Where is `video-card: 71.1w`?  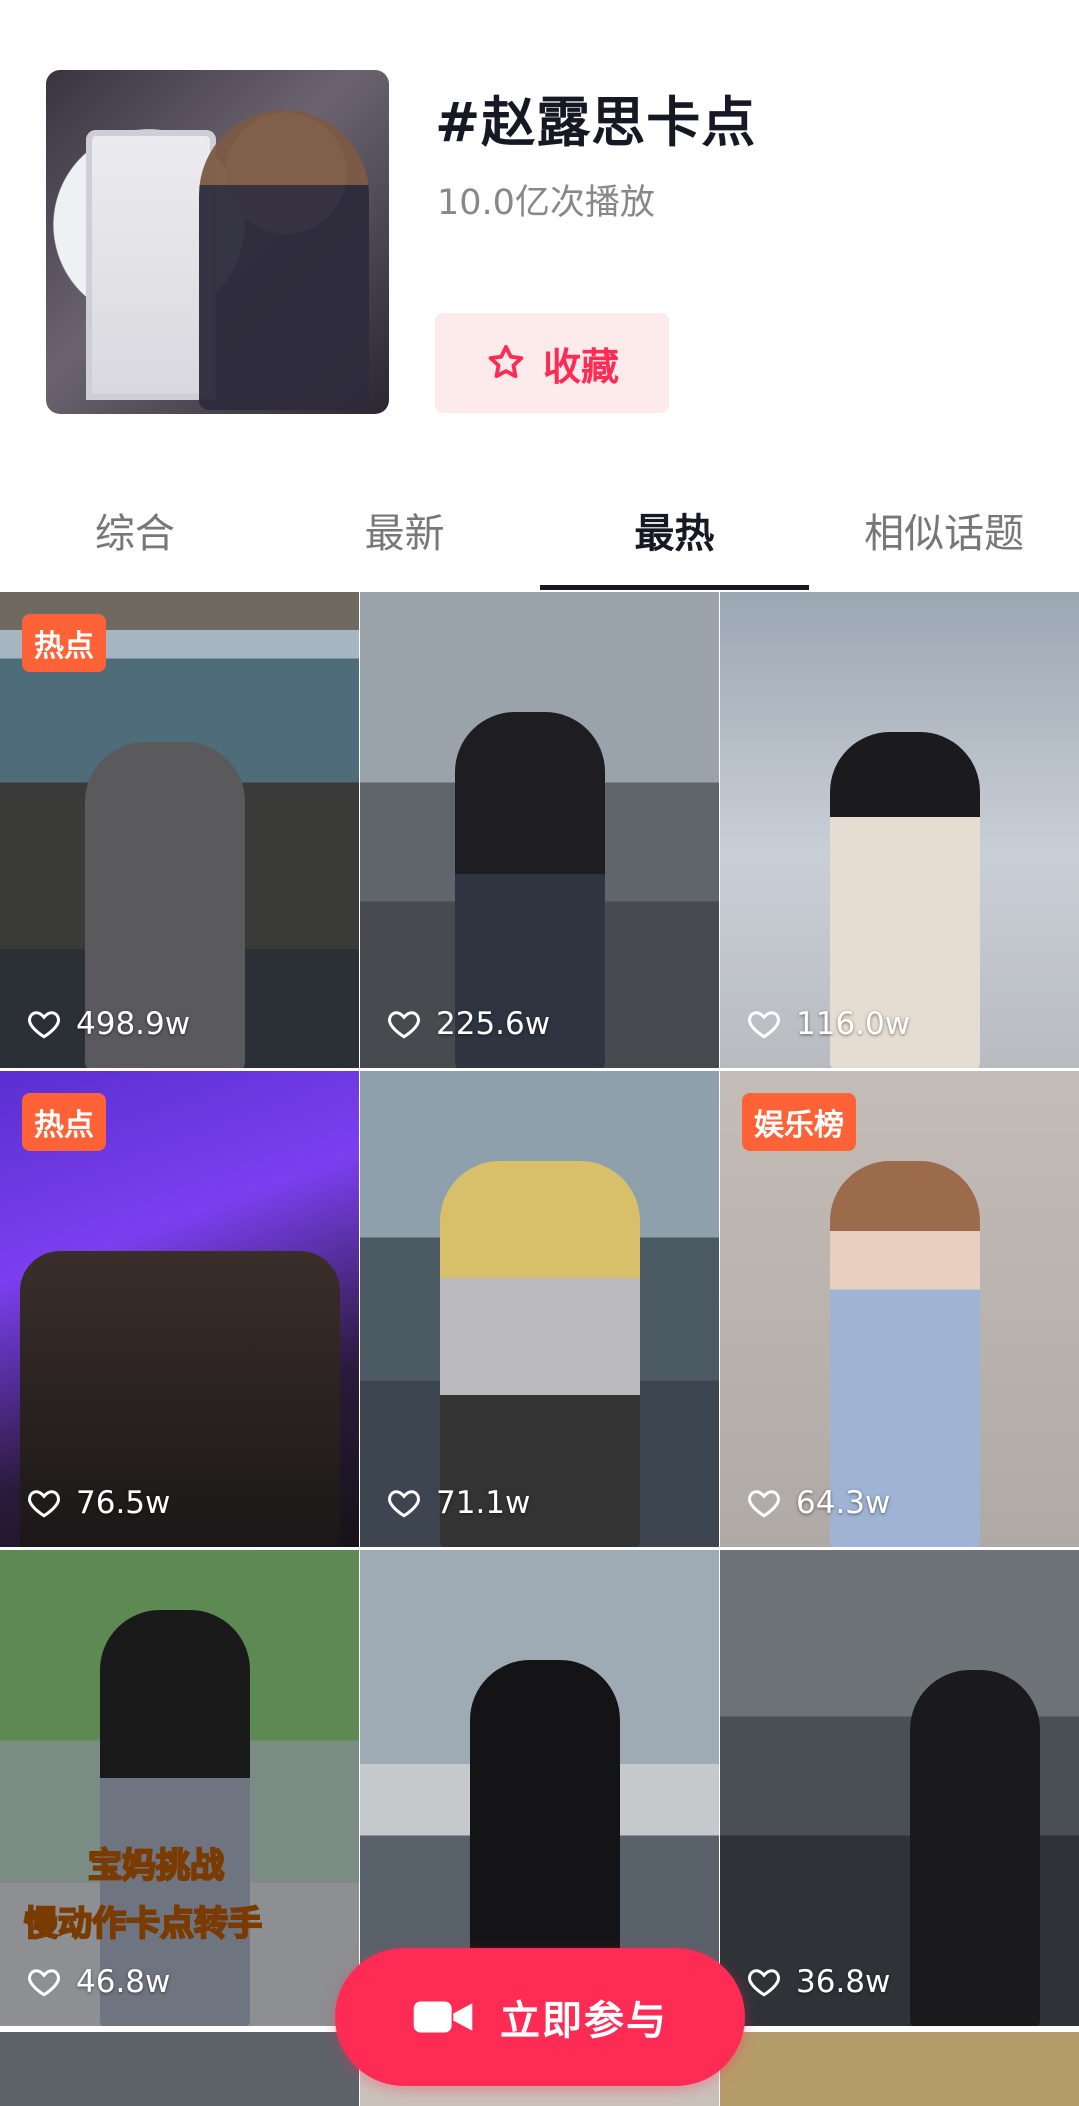
video-card: 71.1w is located at coordinates (539, 1309).